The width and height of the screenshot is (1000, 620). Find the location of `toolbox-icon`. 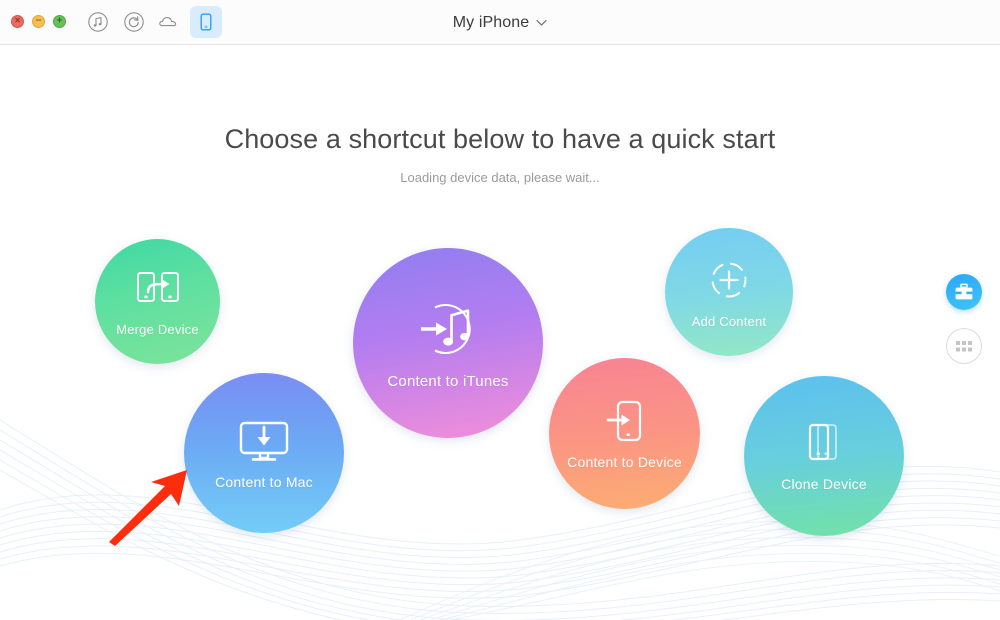

toolbox-icon is located at coordinates (964, 291).